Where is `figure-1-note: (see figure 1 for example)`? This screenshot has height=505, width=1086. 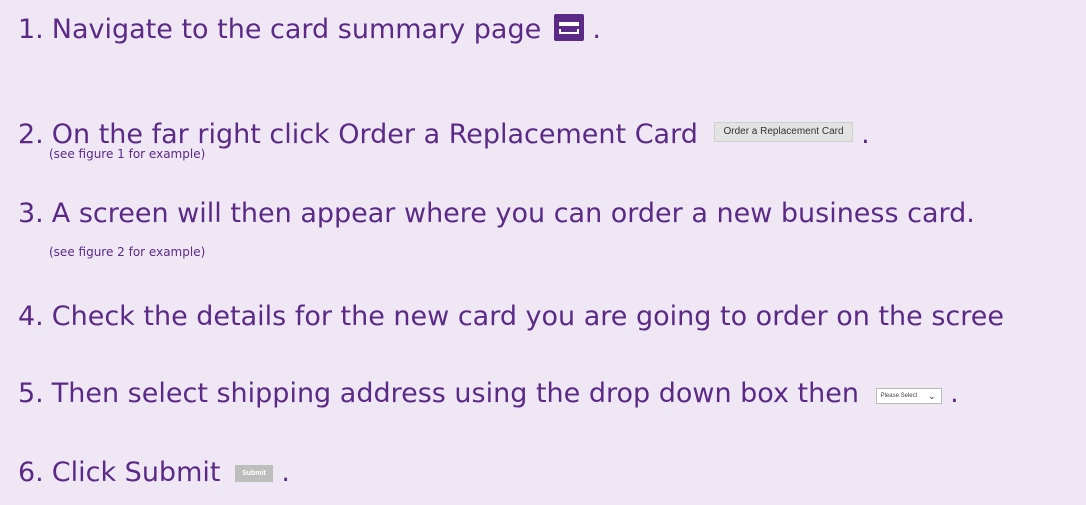
figure-1-note: (see figure 1 for example) is located at coordinates (127, 154).